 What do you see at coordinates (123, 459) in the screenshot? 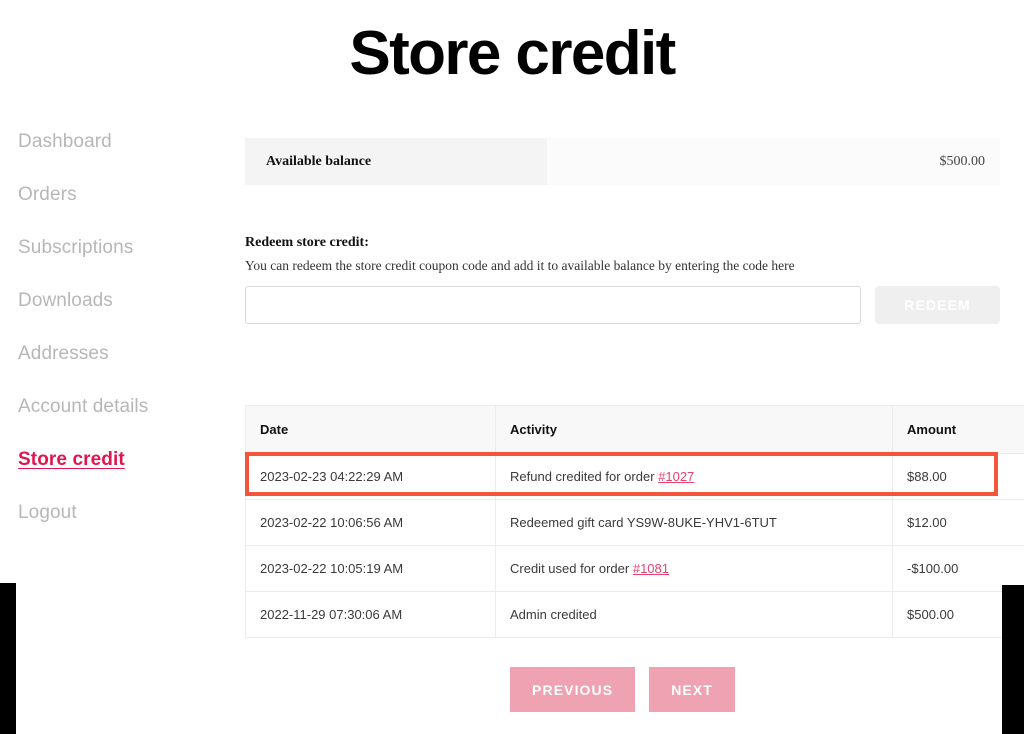
I see `sidebar-item-store-credit: Store credit` at bounding box center [123, 459].